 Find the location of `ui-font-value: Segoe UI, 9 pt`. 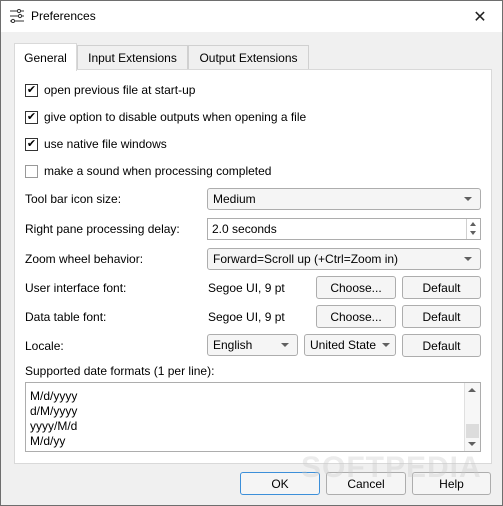

ui-font-value: Segoe UI, 9 pt is located at coordinates (246, 288).